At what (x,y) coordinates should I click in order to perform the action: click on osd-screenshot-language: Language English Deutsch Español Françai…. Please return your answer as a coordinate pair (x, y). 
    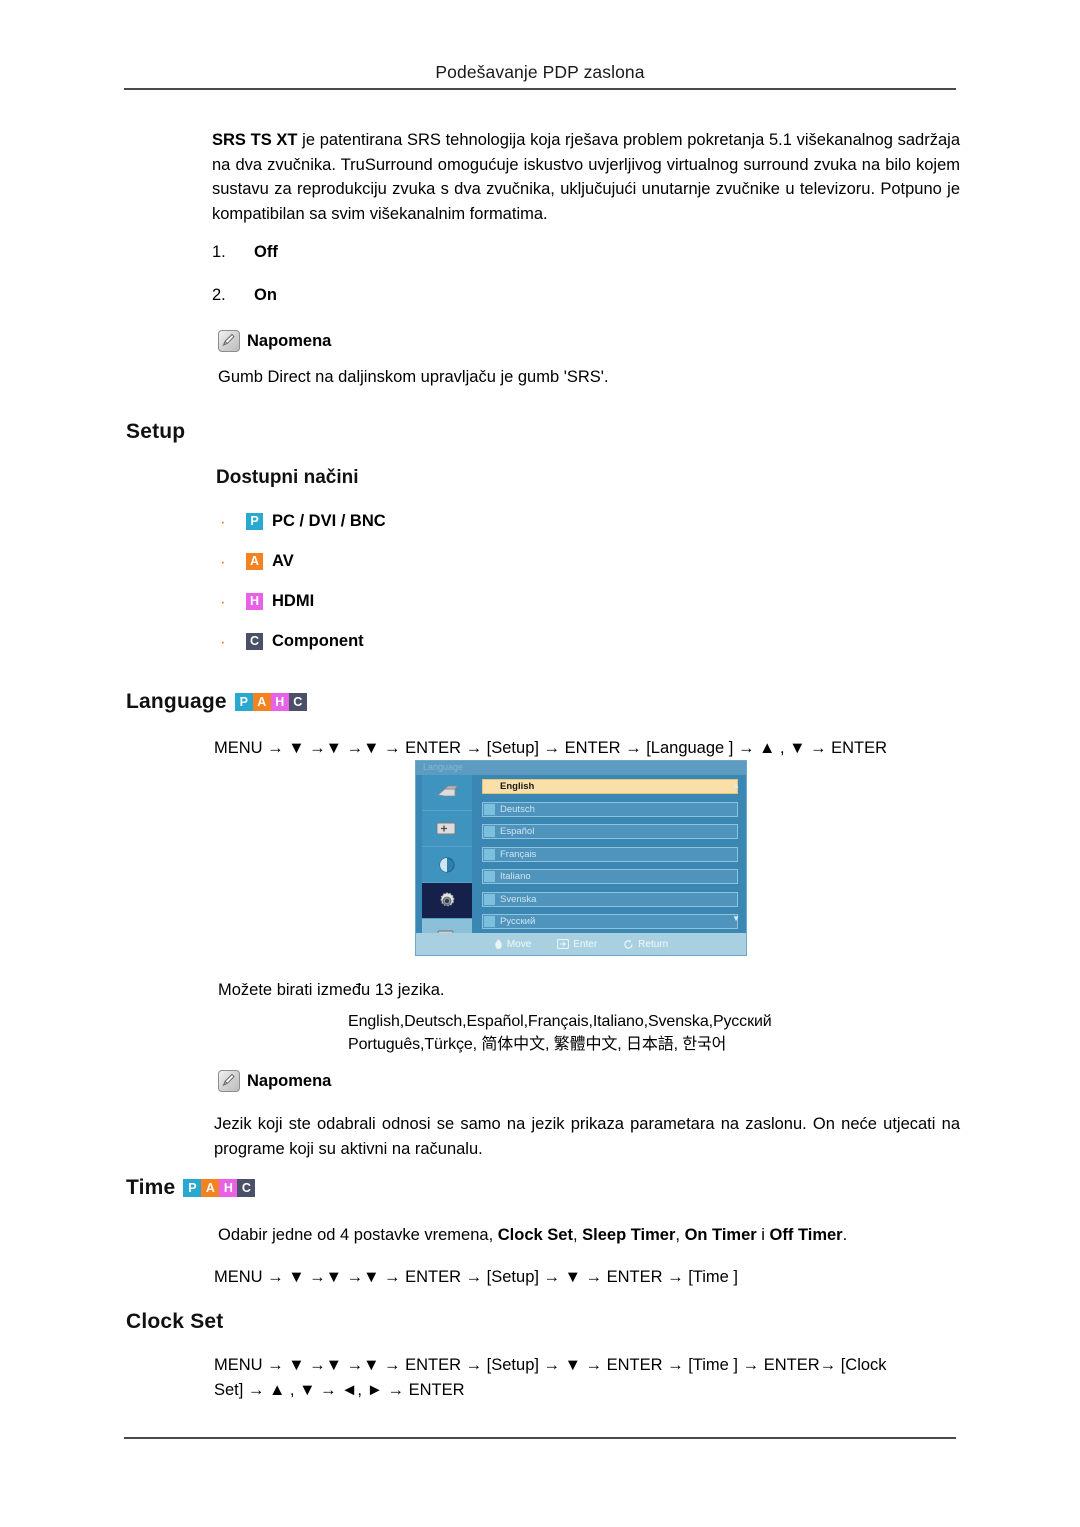
    Looking at the image, I should click on (581, 858).